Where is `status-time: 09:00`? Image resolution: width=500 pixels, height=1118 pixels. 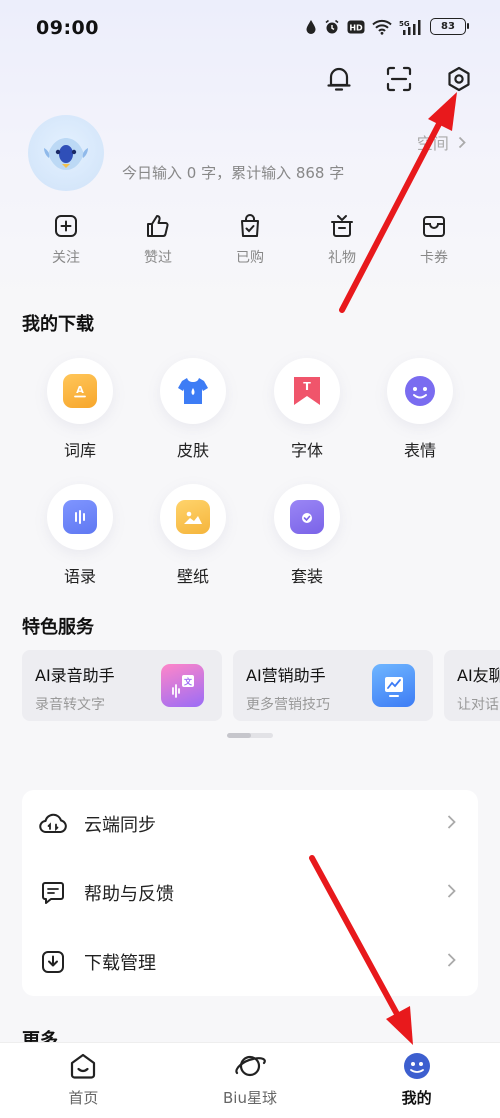
status-time: 09:00 is located at coordinates (67, 28).